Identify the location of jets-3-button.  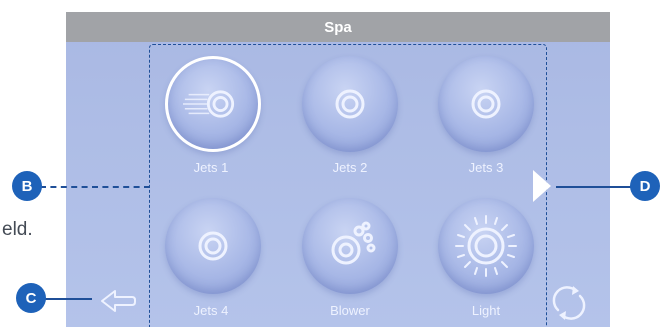
(486, 104).